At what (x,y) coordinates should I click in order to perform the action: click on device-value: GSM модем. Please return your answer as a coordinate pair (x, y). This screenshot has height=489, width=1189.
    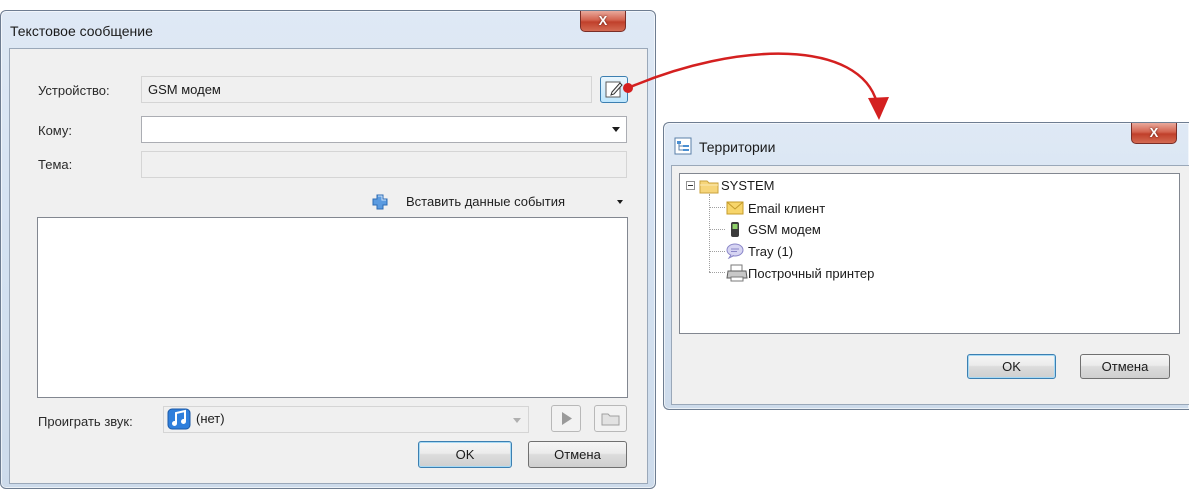
    Looking at the image, I should click on (184, 89).